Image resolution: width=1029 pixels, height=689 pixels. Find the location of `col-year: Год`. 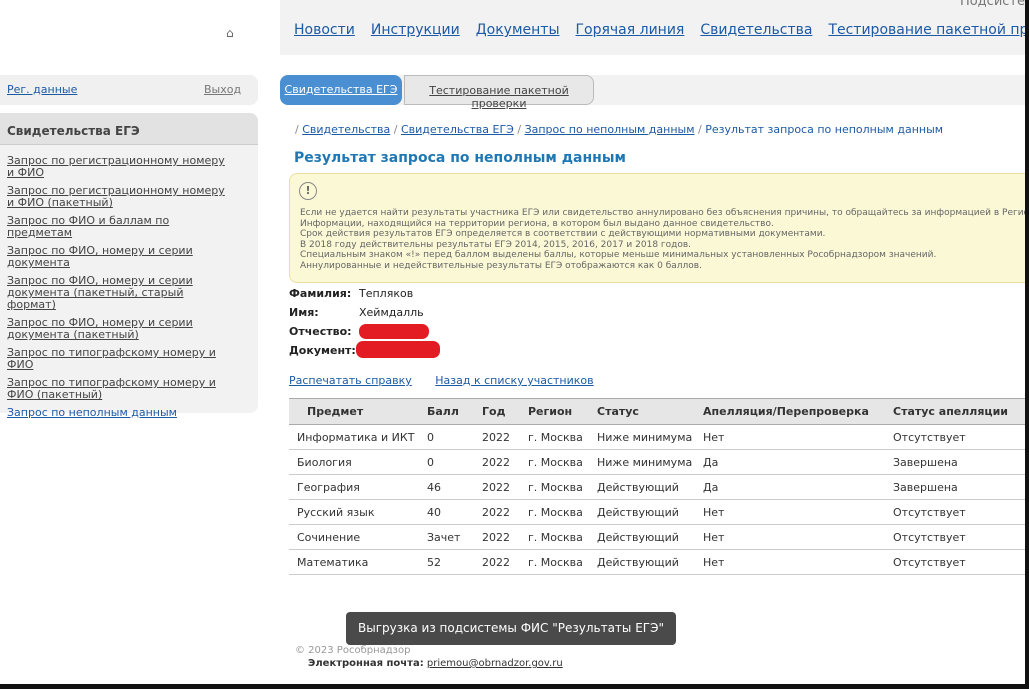

col-year: Год is located at coordinates (497, 411).